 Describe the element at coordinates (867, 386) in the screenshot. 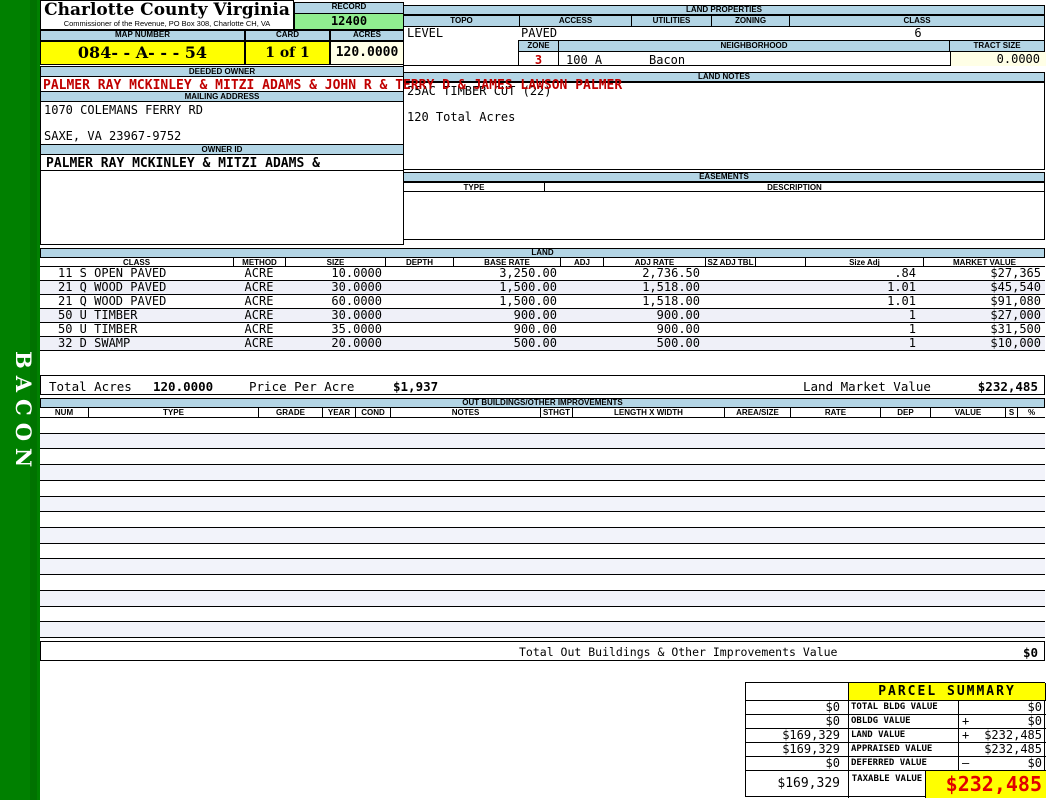

I see `land-market-value-label: Land Market Value` at that location.